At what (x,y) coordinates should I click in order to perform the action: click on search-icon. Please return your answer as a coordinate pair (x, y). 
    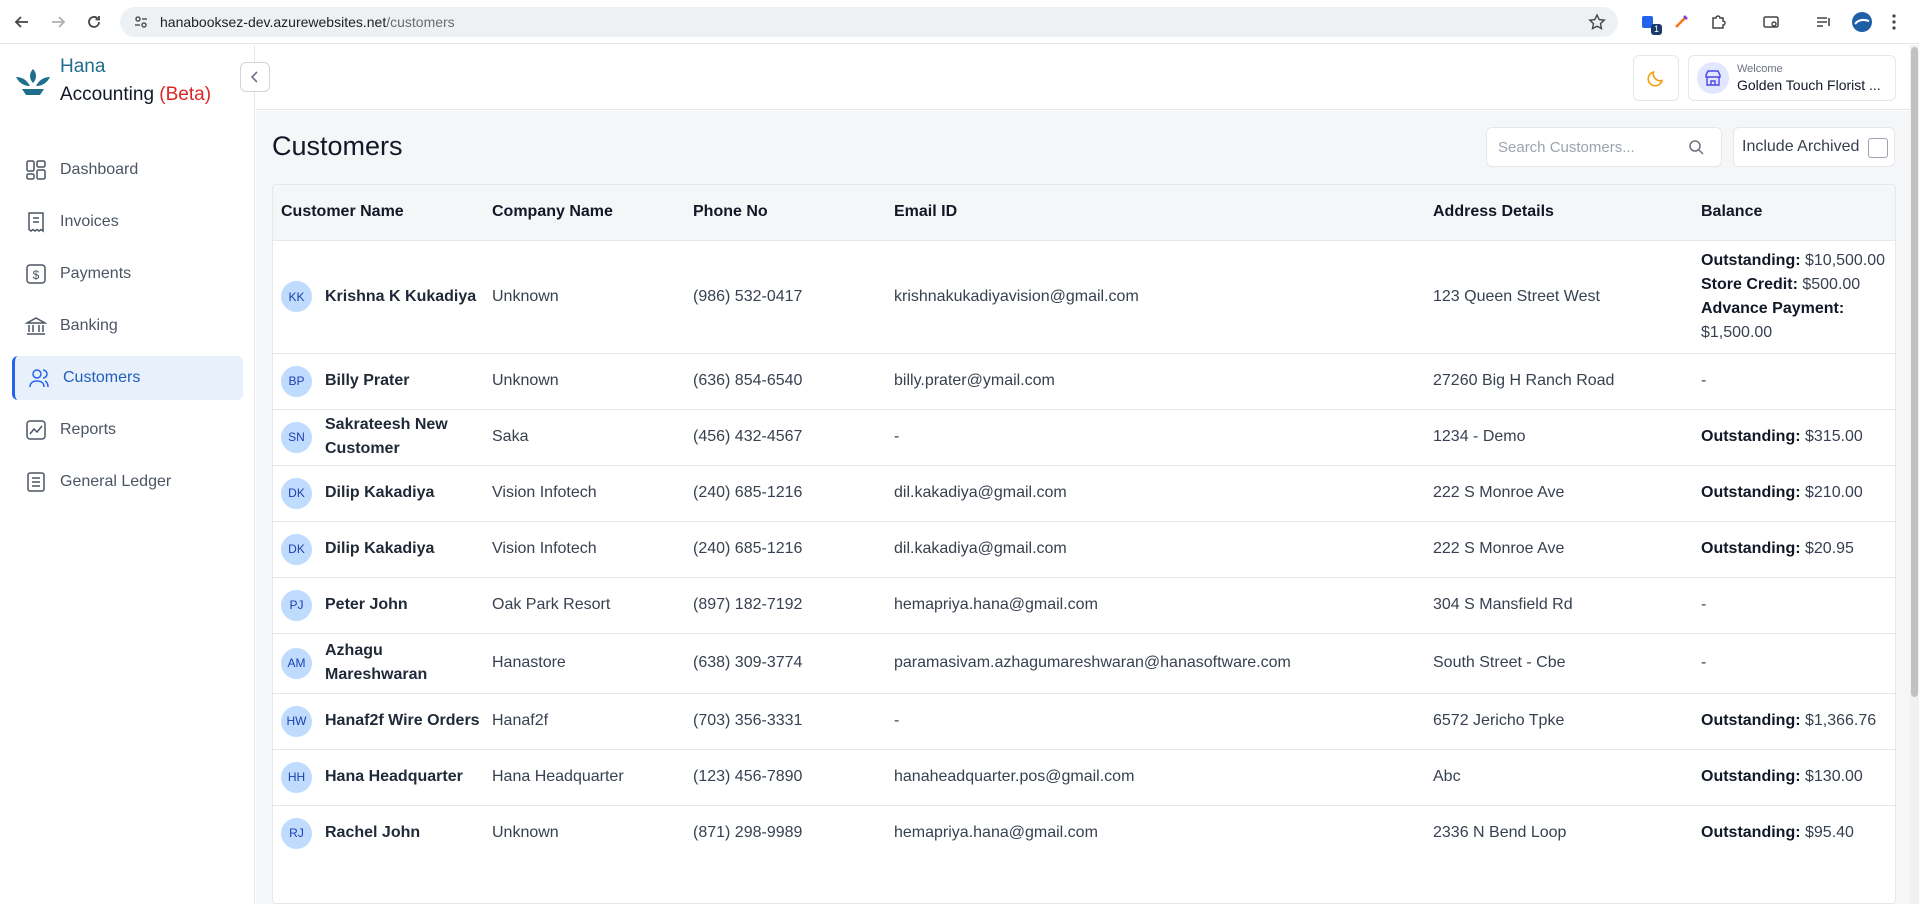
    Looking at the image, I should click on (1696, 147).